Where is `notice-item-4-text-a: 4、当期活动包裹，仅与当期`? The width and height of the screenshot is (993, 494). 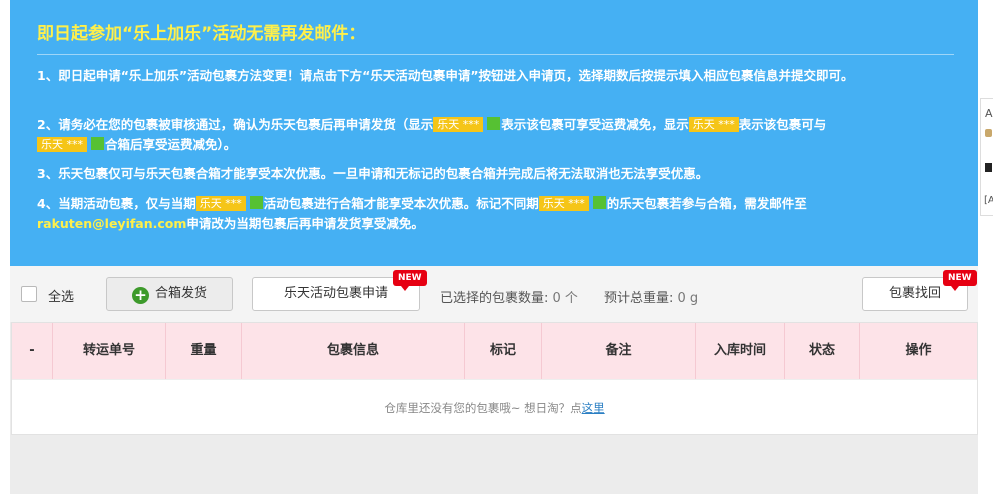
notice-item-4-text-a: 4、当期活动包裹，仅与当期 is located at coordinates (116, 203).